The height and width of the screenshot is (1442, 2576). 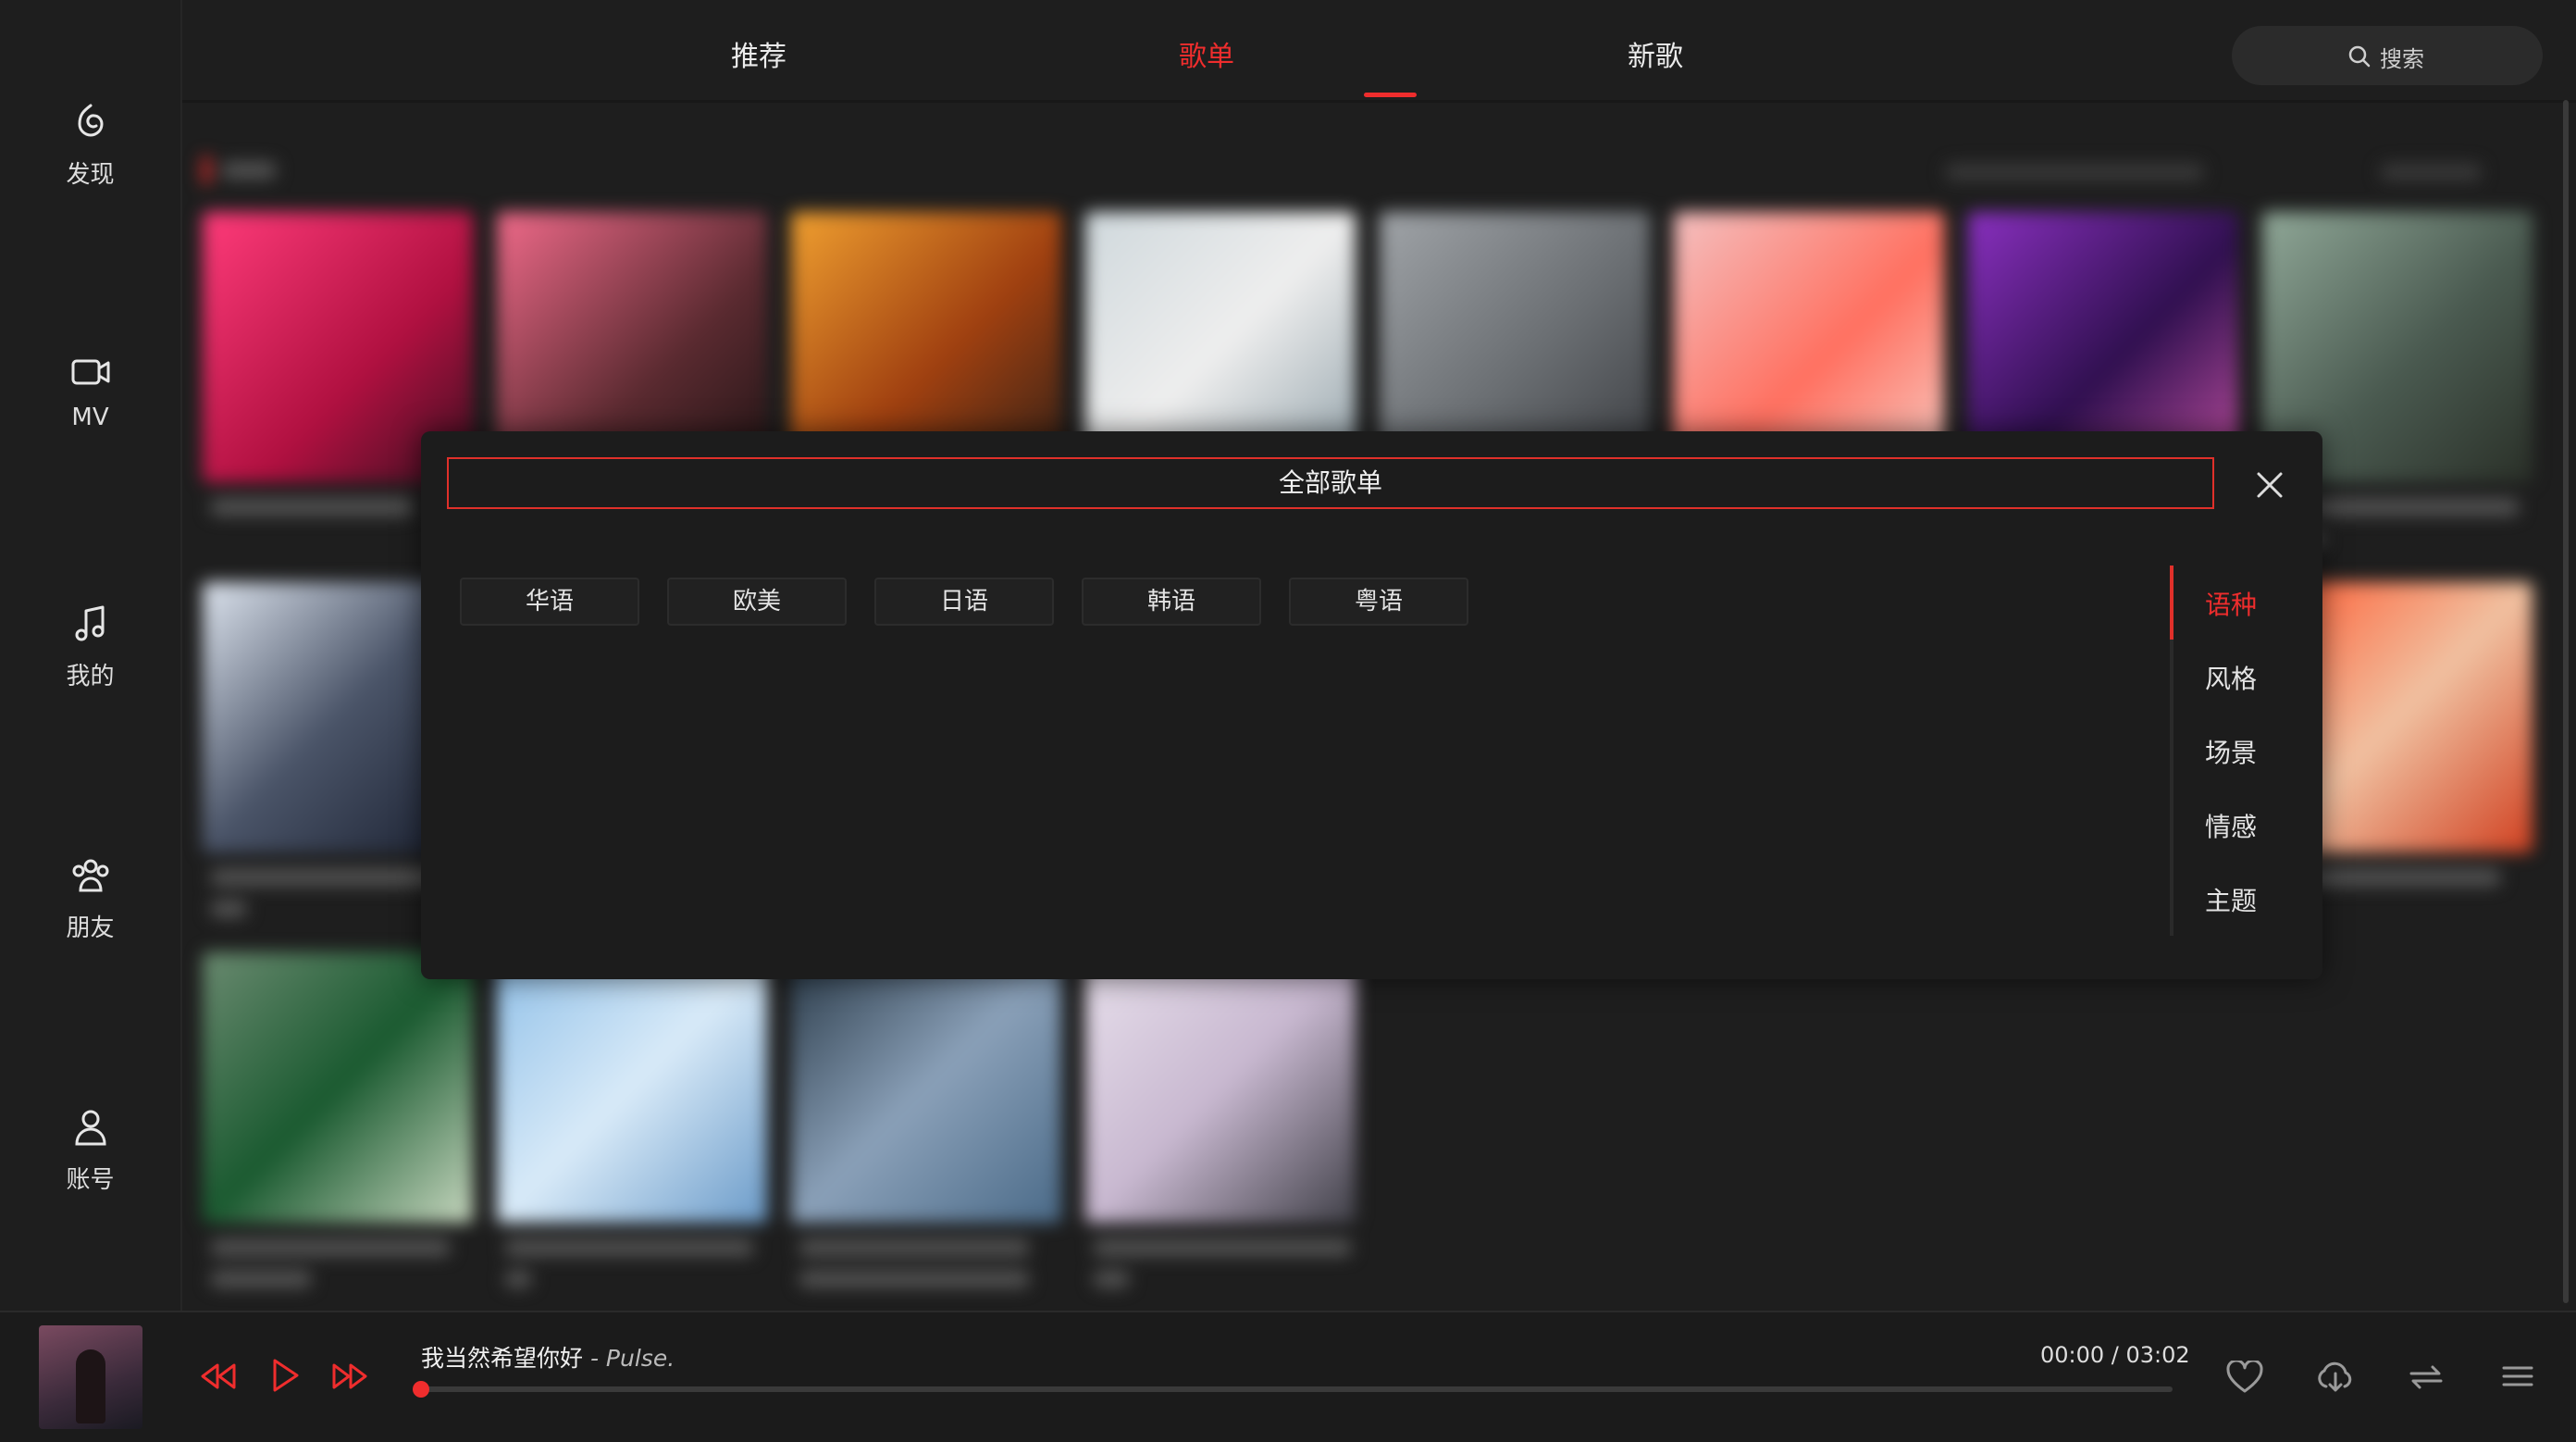 I want to click on sidebar-item-label: MV, so click(x=90, y=417).